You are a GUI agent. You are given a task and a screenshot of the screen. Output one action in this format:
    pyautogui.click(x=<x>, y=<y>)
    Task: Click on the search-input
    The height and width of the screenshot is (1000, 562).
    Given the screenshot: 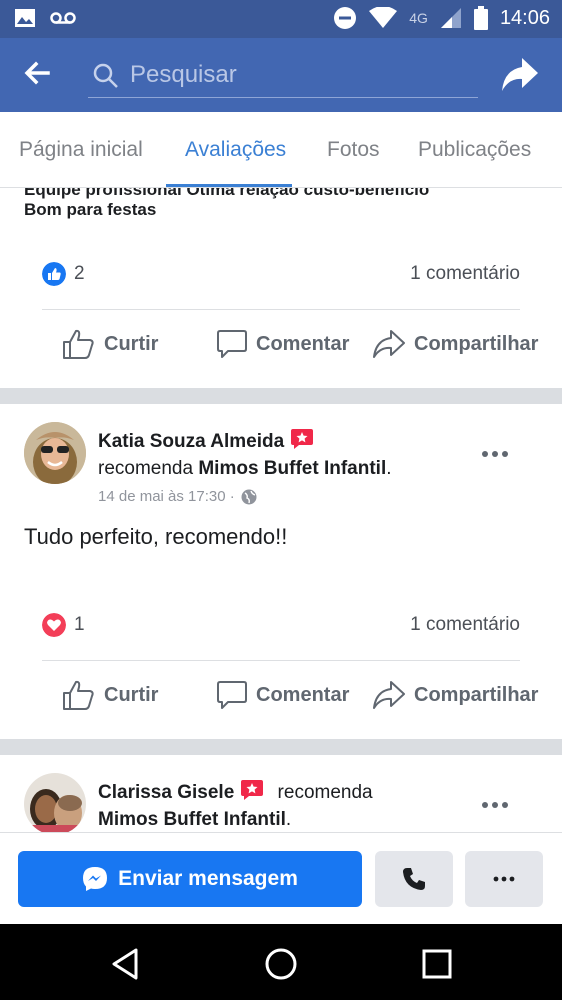 What is the action you would take?
    pyautogui.click(x=300, y=75)
    